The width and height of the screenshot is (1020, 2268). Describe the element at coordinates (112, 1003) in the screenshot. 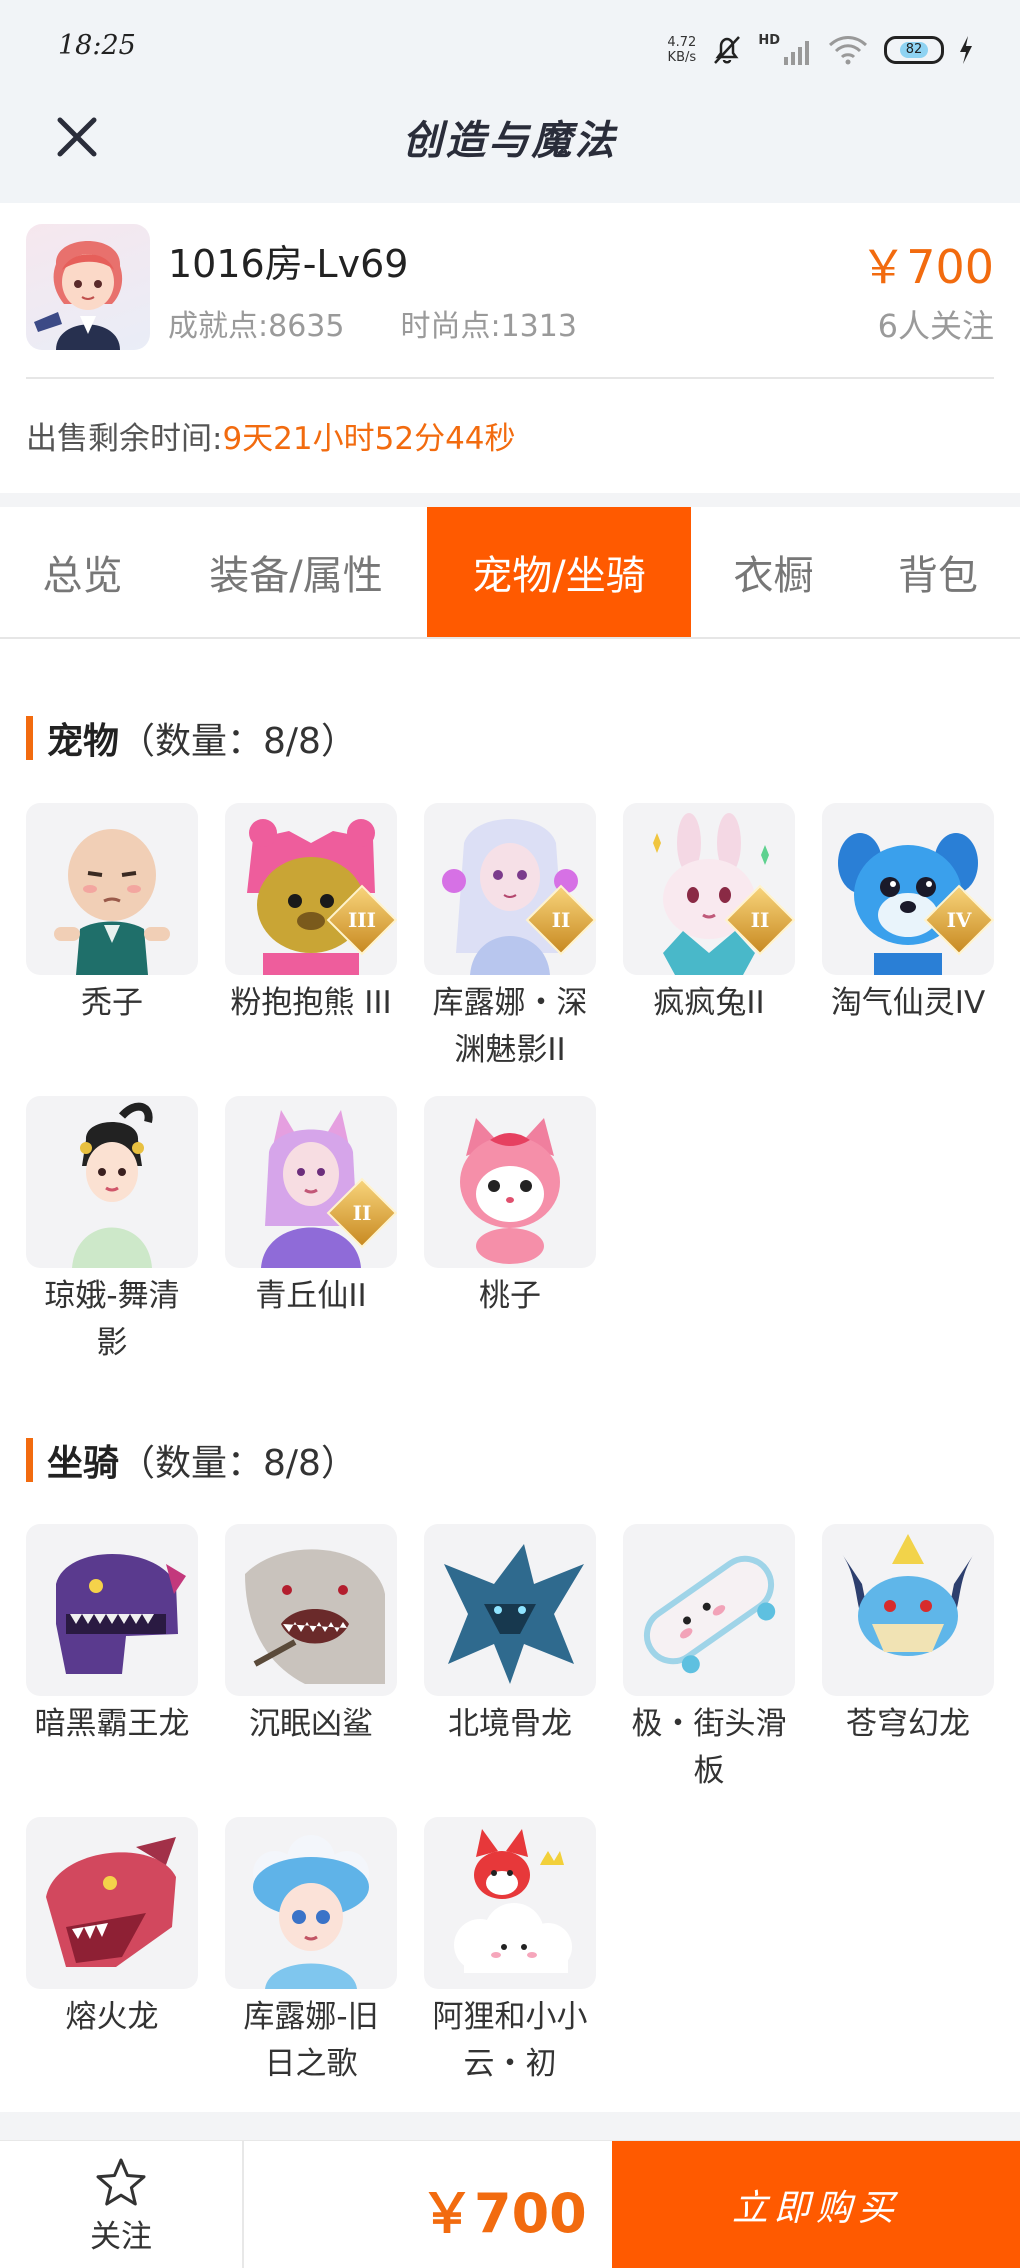

I see `pet-name-line1: 秃子` at that location.